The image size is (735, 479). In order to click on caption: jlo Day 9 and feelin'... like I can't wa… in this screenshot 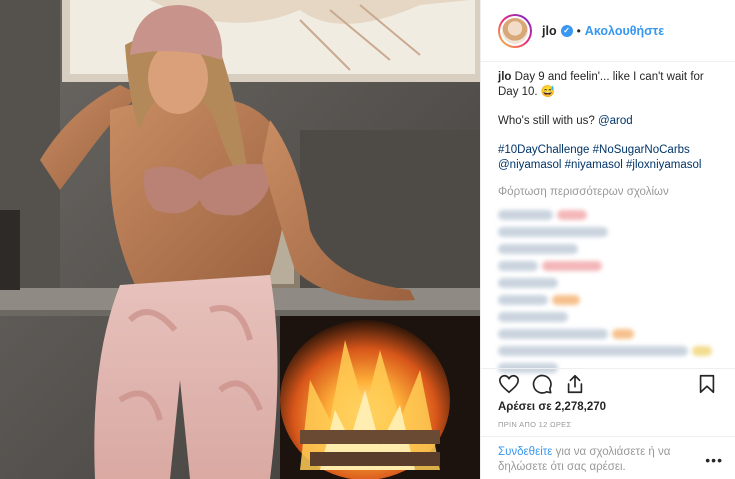, I will do `click(610, 121)`.